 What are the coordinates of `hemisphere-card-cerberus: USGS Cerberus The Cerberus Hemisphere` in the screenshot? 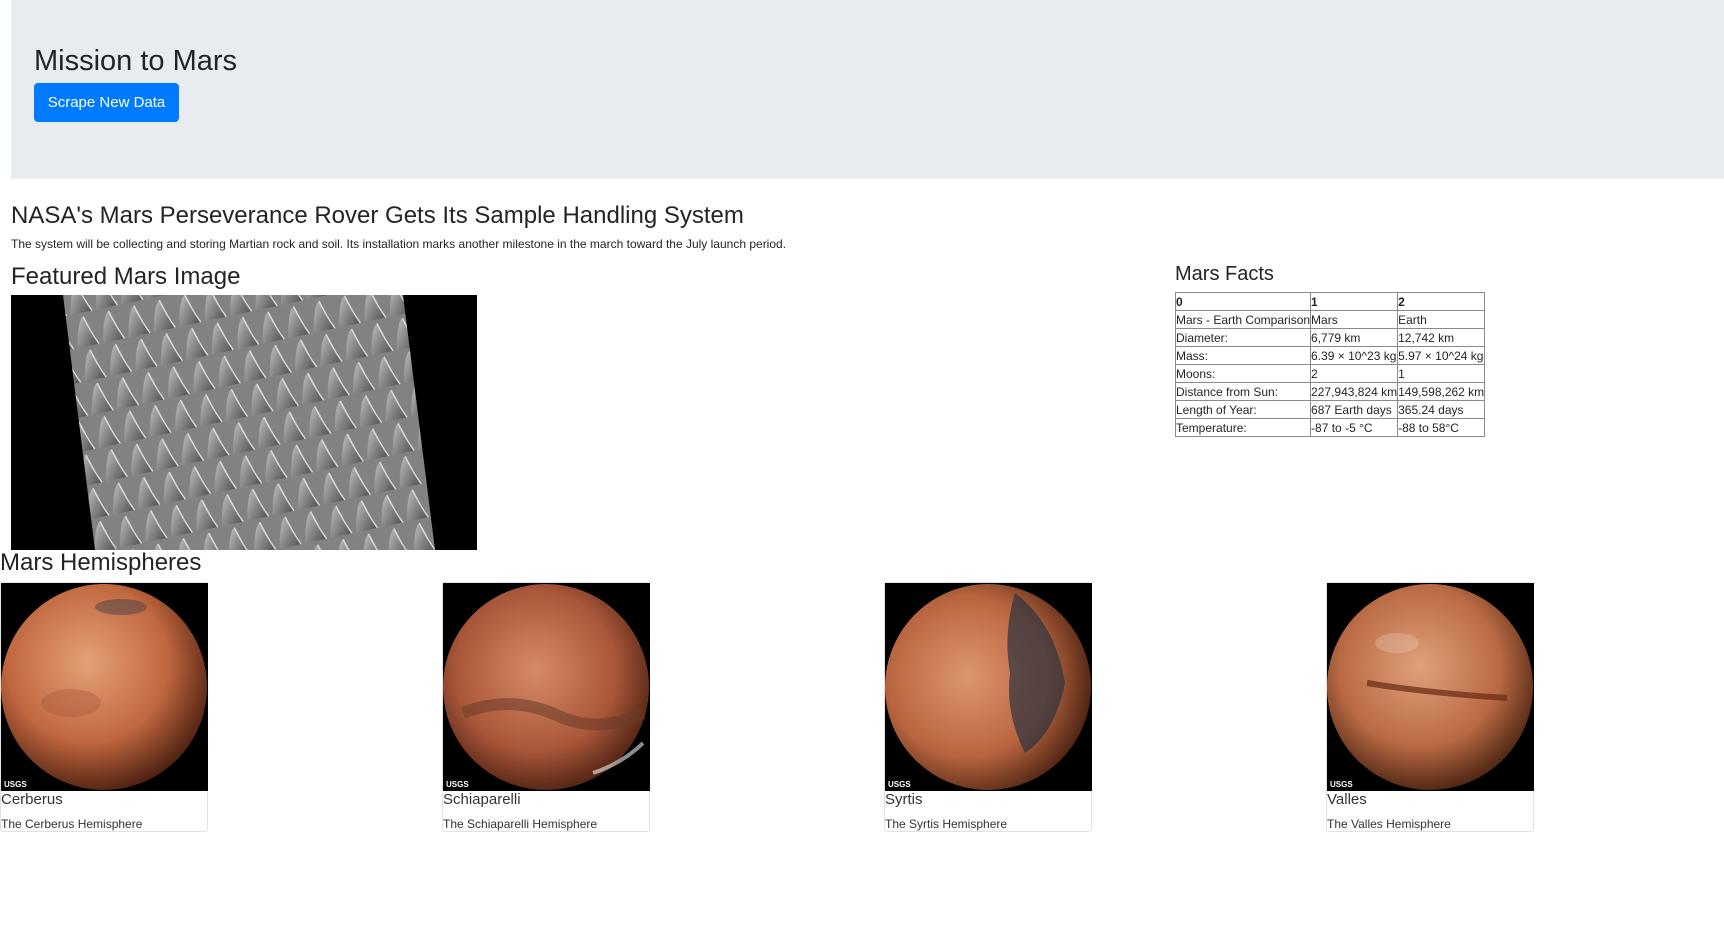 It's located at (104, 707).